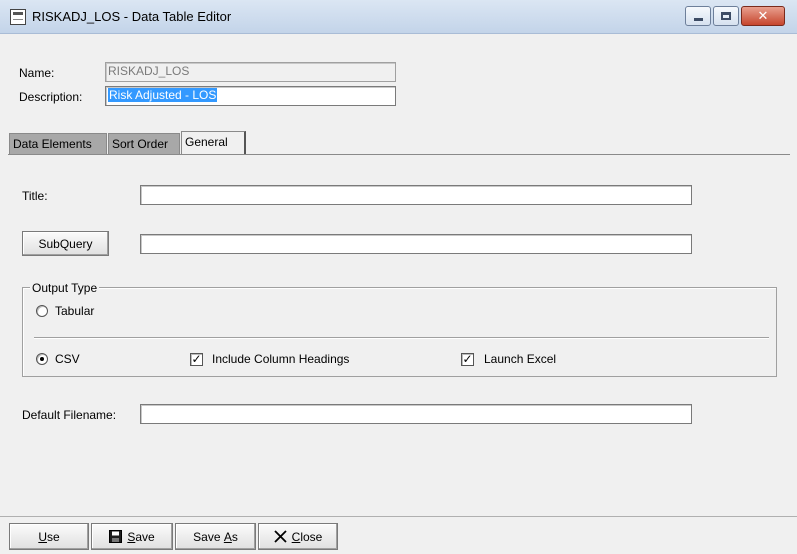  Describe the element at coordinates (250, 72) in the screenshot. I see `name-field: RISKADJ_LOS` at that location.